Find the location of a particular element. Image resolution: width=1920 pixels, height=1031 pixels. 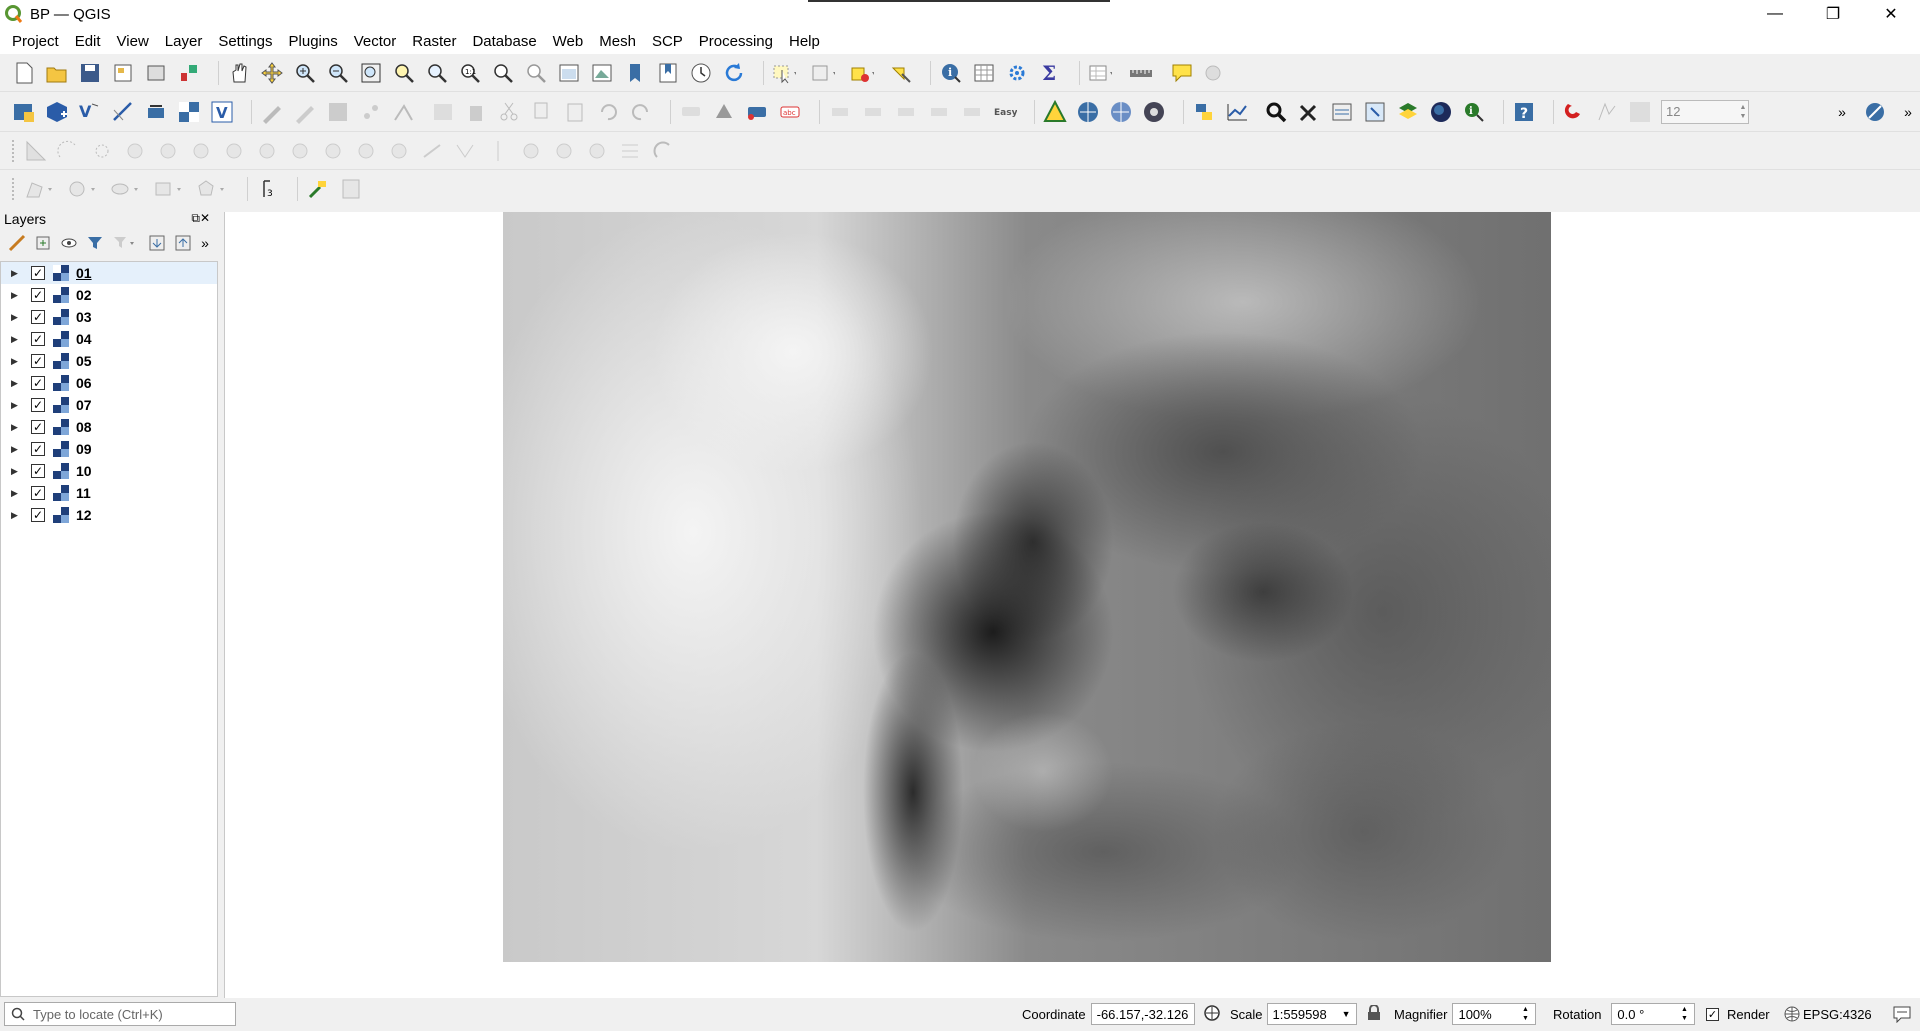

temporal-controller-icon is located at coordinates (701, 73).